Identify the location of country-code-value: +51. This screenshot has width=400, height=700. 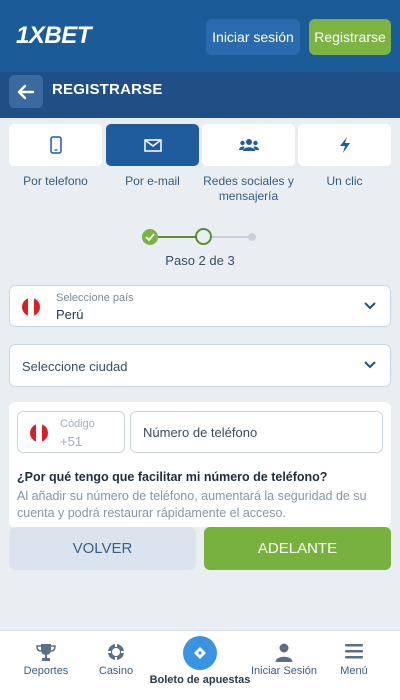
(71, 441).